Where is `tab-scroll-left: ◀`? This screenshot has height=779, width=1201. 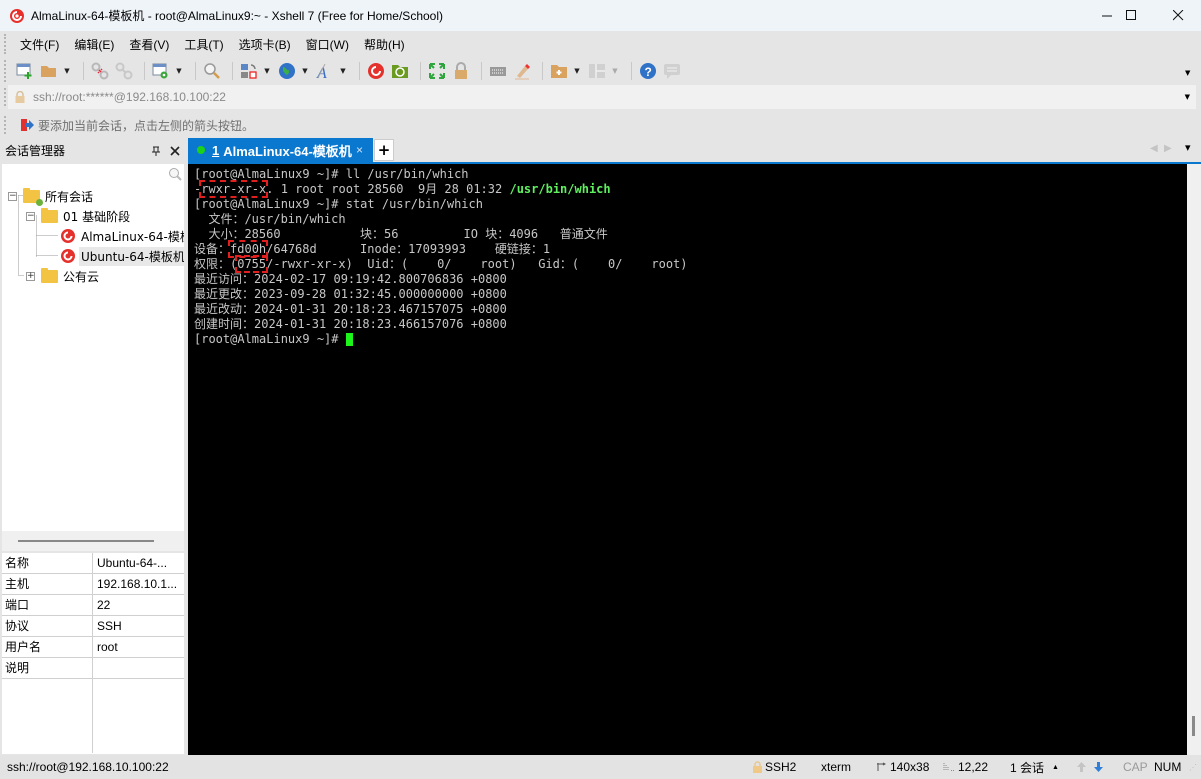
tab-scroll-left: ◀ is located at coordinates (1154, 148).